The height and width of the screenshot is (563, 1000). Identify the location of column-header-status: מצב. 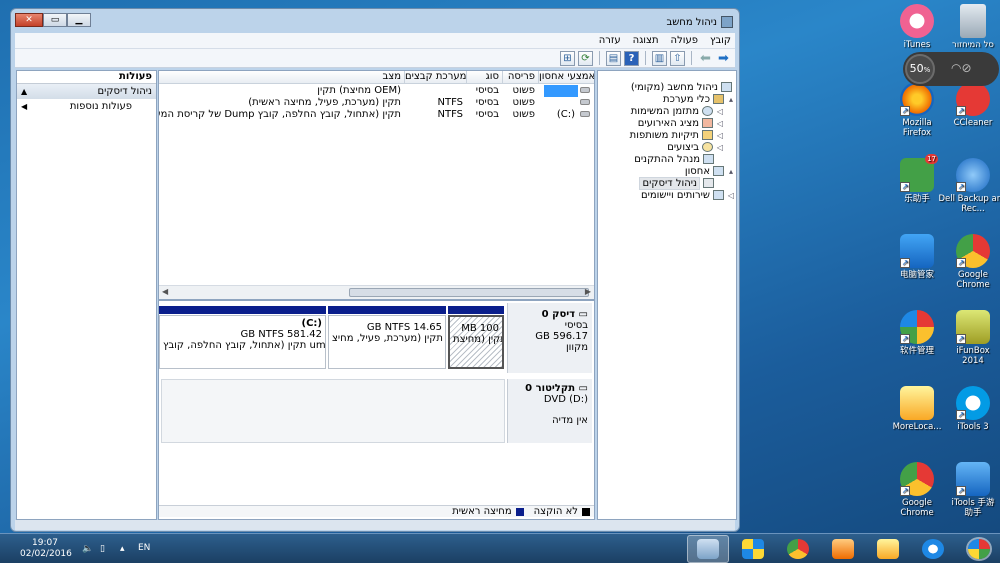
(281, 77).